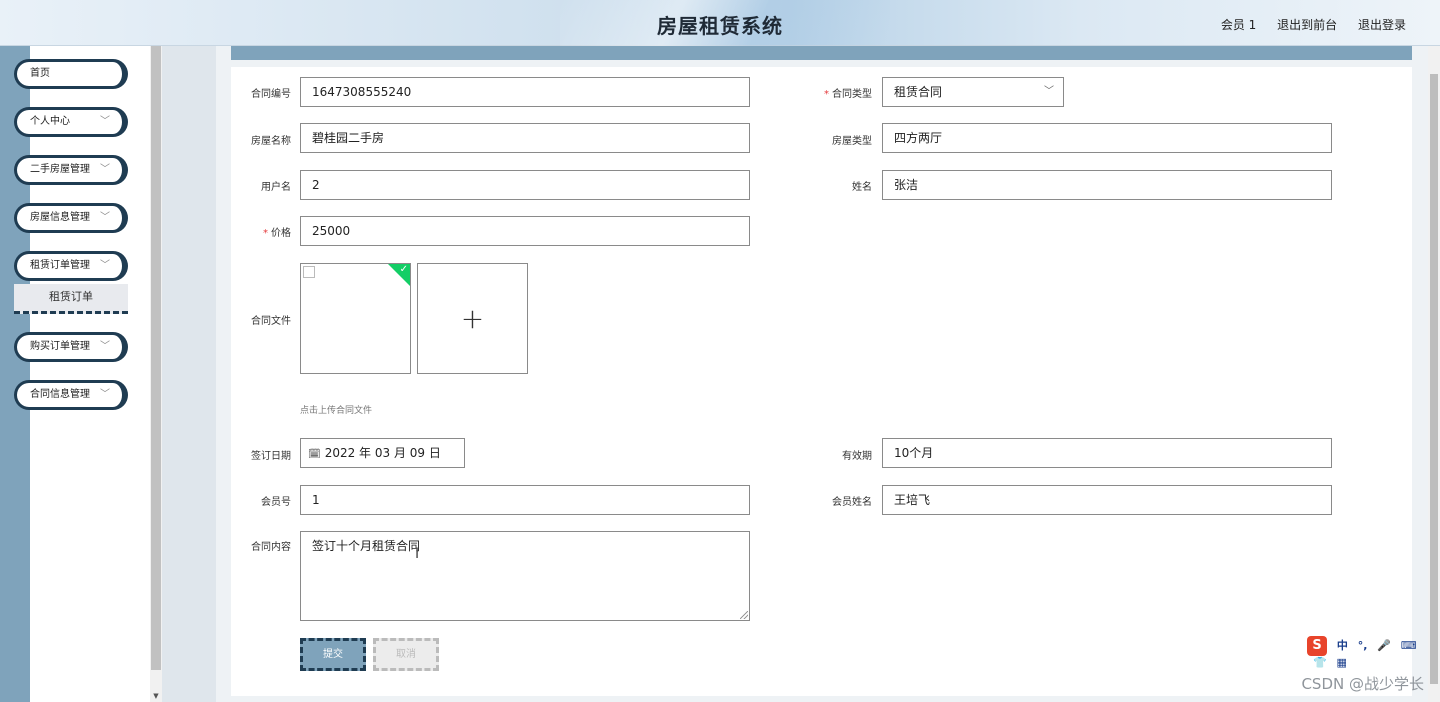  What do you see at coordinates (525, 92) in the screenshot?
I see `contract-no-input: 1647308555240` at bounding box center [525, 92].